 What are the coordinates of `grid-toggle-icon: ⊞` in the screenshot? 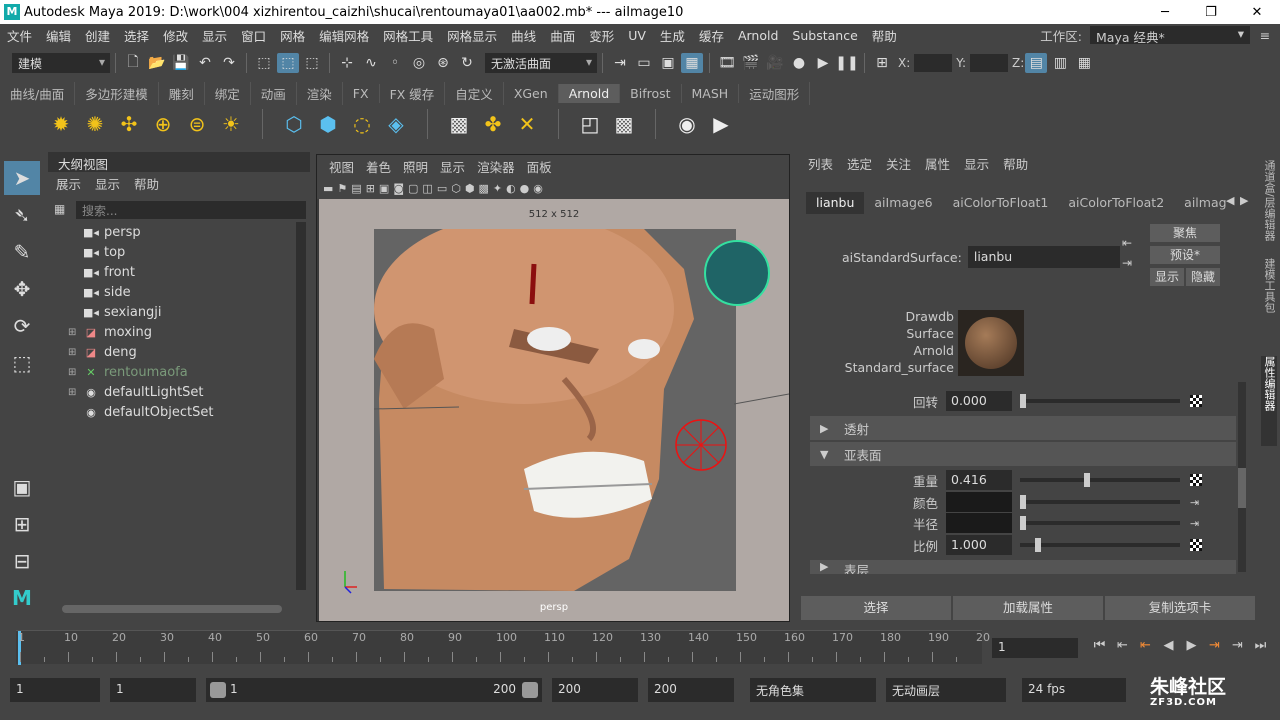 It's located at (370, 188).